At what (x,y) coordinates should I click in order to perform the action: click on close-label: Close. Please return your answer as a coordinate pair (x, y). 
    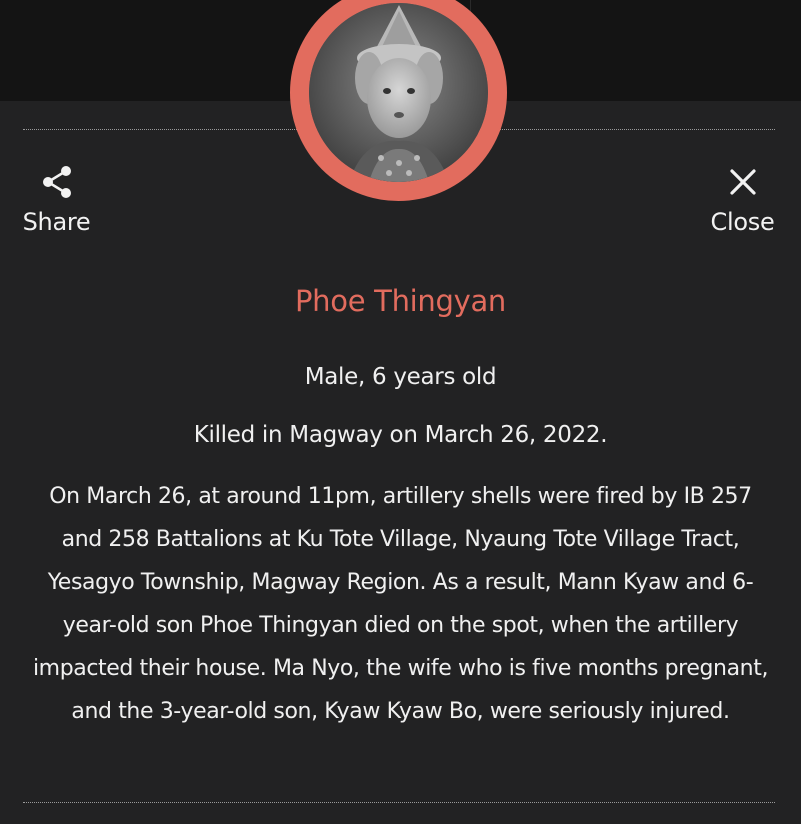
    Looking at the image, I should click on (742, 222).